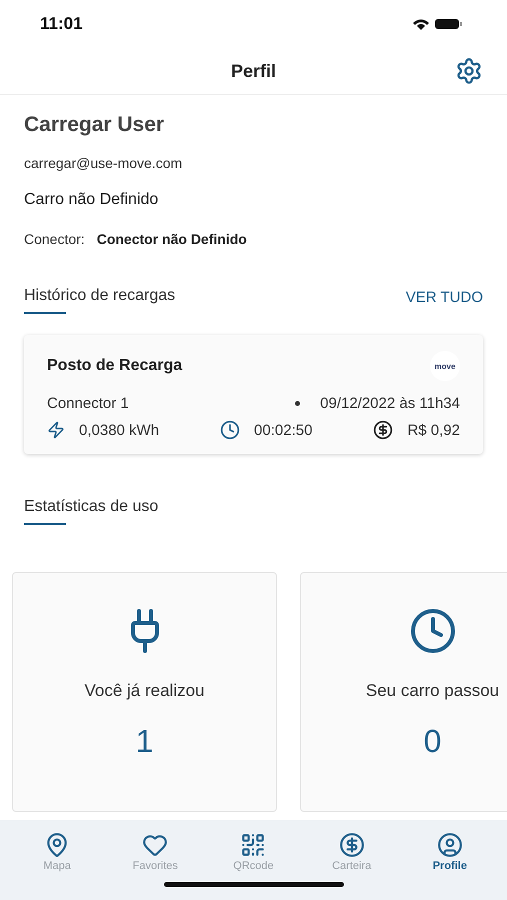 This screenshot has width=507, height=900. Describe the element at coordinates (104, 163) in the screenshot. I see `user-email: carregar@use-move.com` at that location.